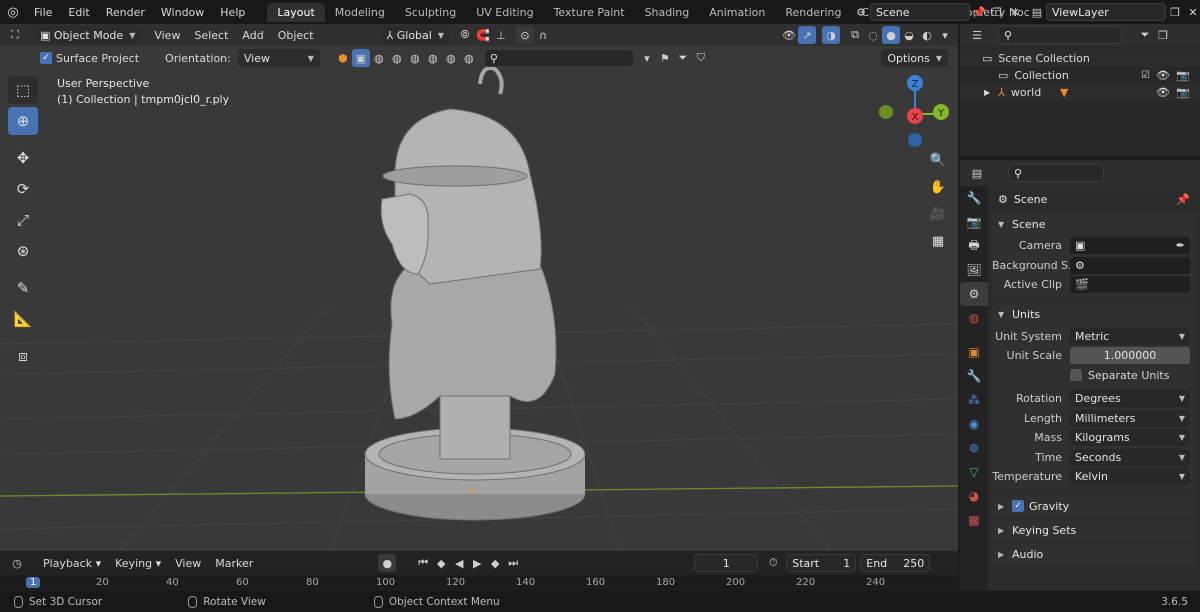 This screenshot has height=612, width=1200. I want to click on tab-material-icon: ◕, so click(974, 496).